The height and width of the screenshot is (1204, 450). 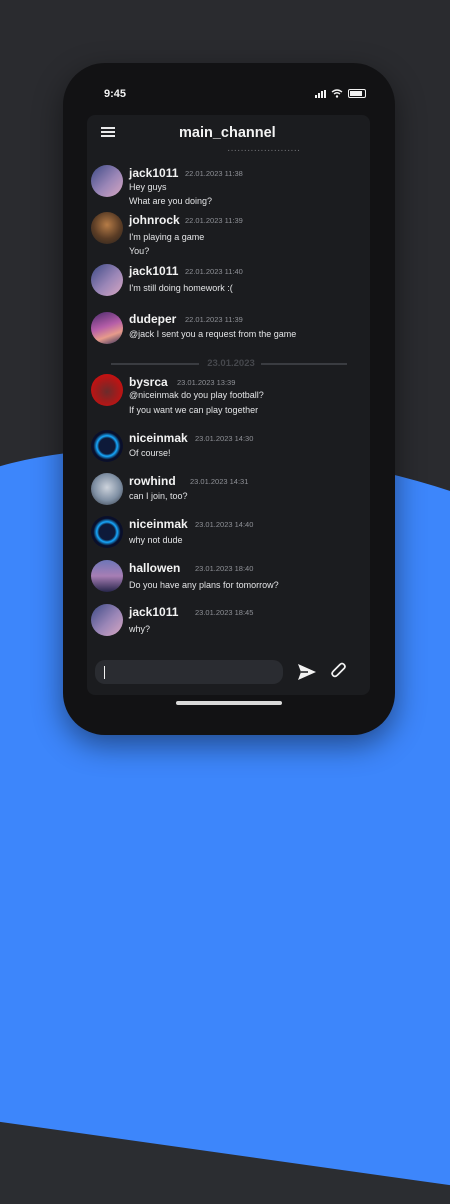 What do you see at coordinates (152, 481) in the screenshot?
I see `message-username: rowhind` at bounding box center [152, 481].